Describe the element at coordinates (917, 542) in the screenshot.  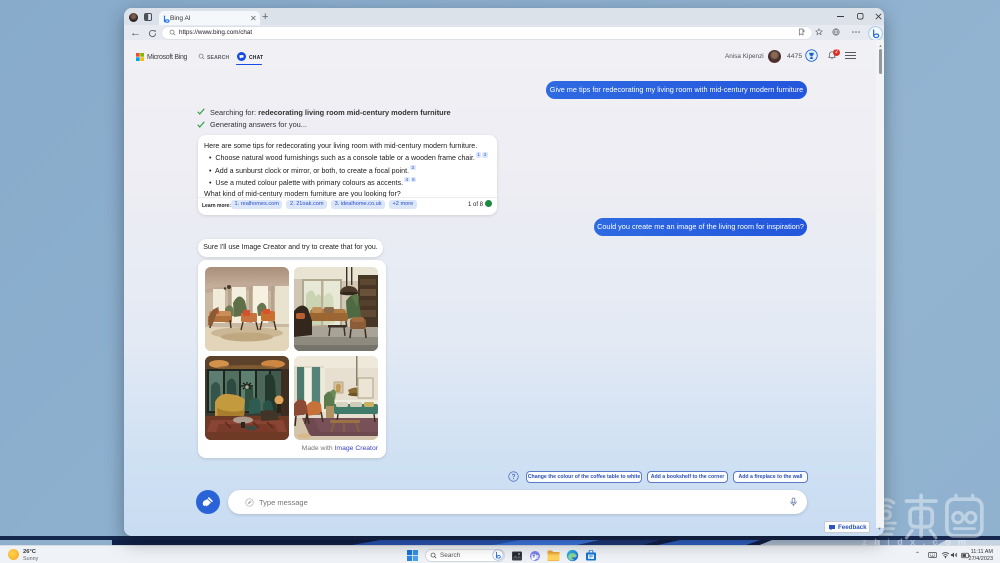
I see `svg-text: zhidx.com` at that location.